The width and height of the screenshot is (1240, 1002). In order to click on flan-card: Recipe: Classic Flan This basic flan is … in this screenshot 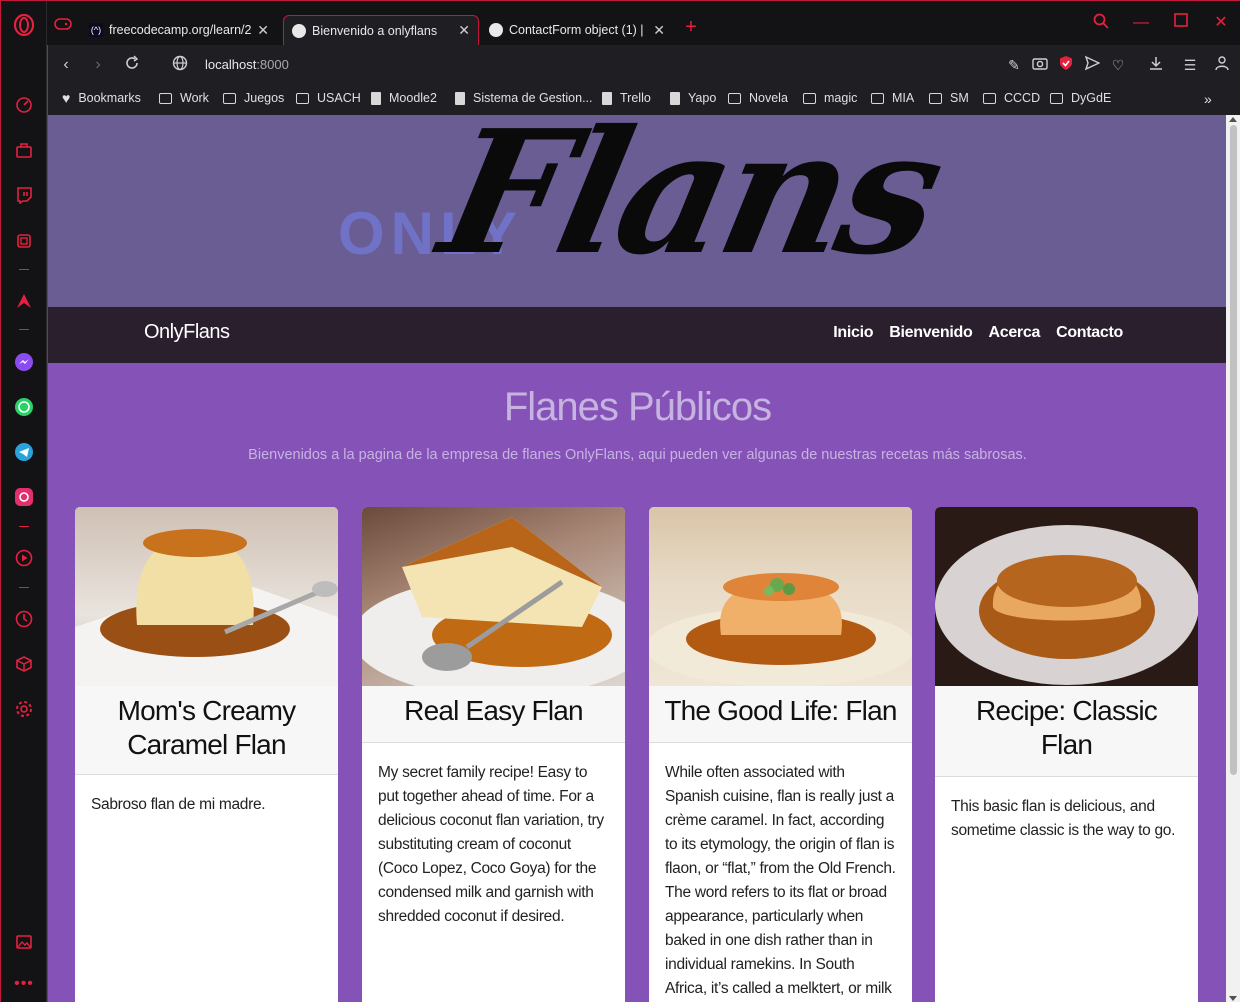, I will do `click(1066, 754)`.